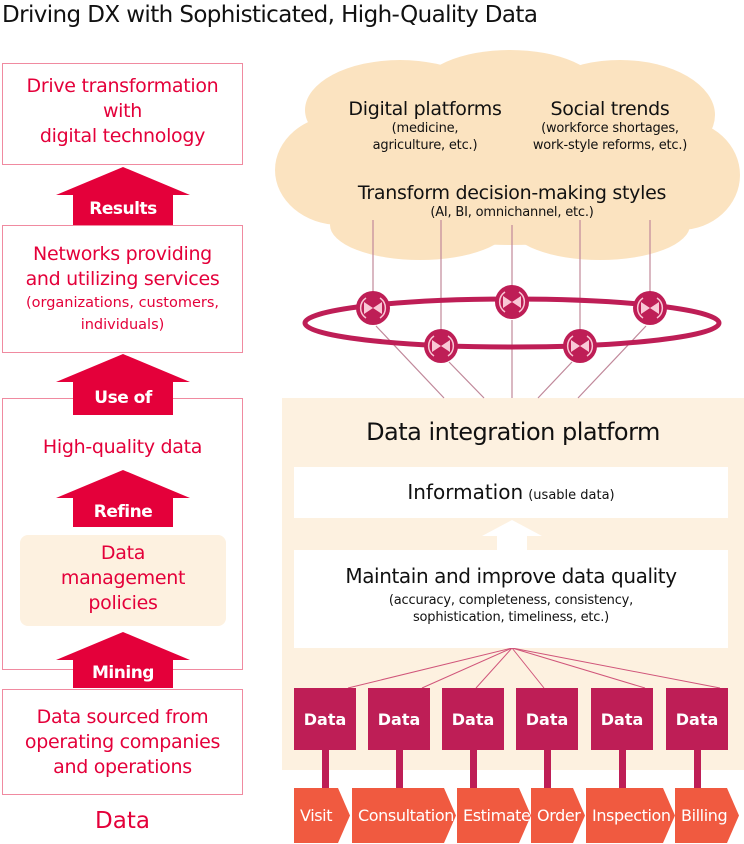  I want to click on cloud-title: Transform decision-making styles, so click(512, 193).